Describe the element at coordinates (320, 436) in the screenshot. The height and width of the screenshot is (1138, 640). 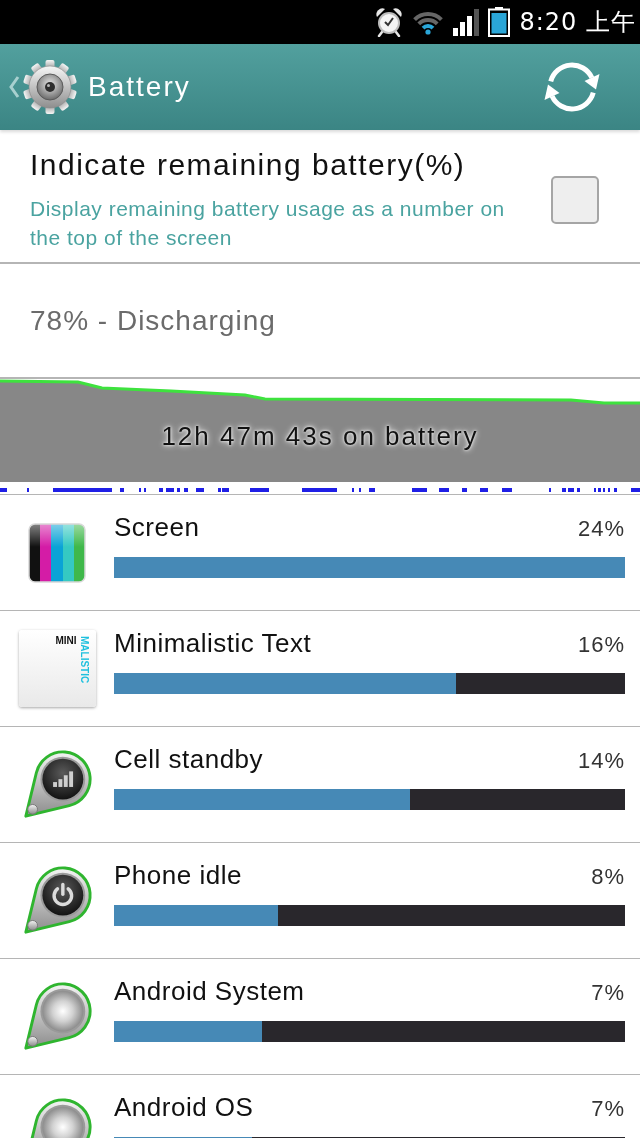
I see `battery-duration-text: 12h 47m 43s on battery` at that location.